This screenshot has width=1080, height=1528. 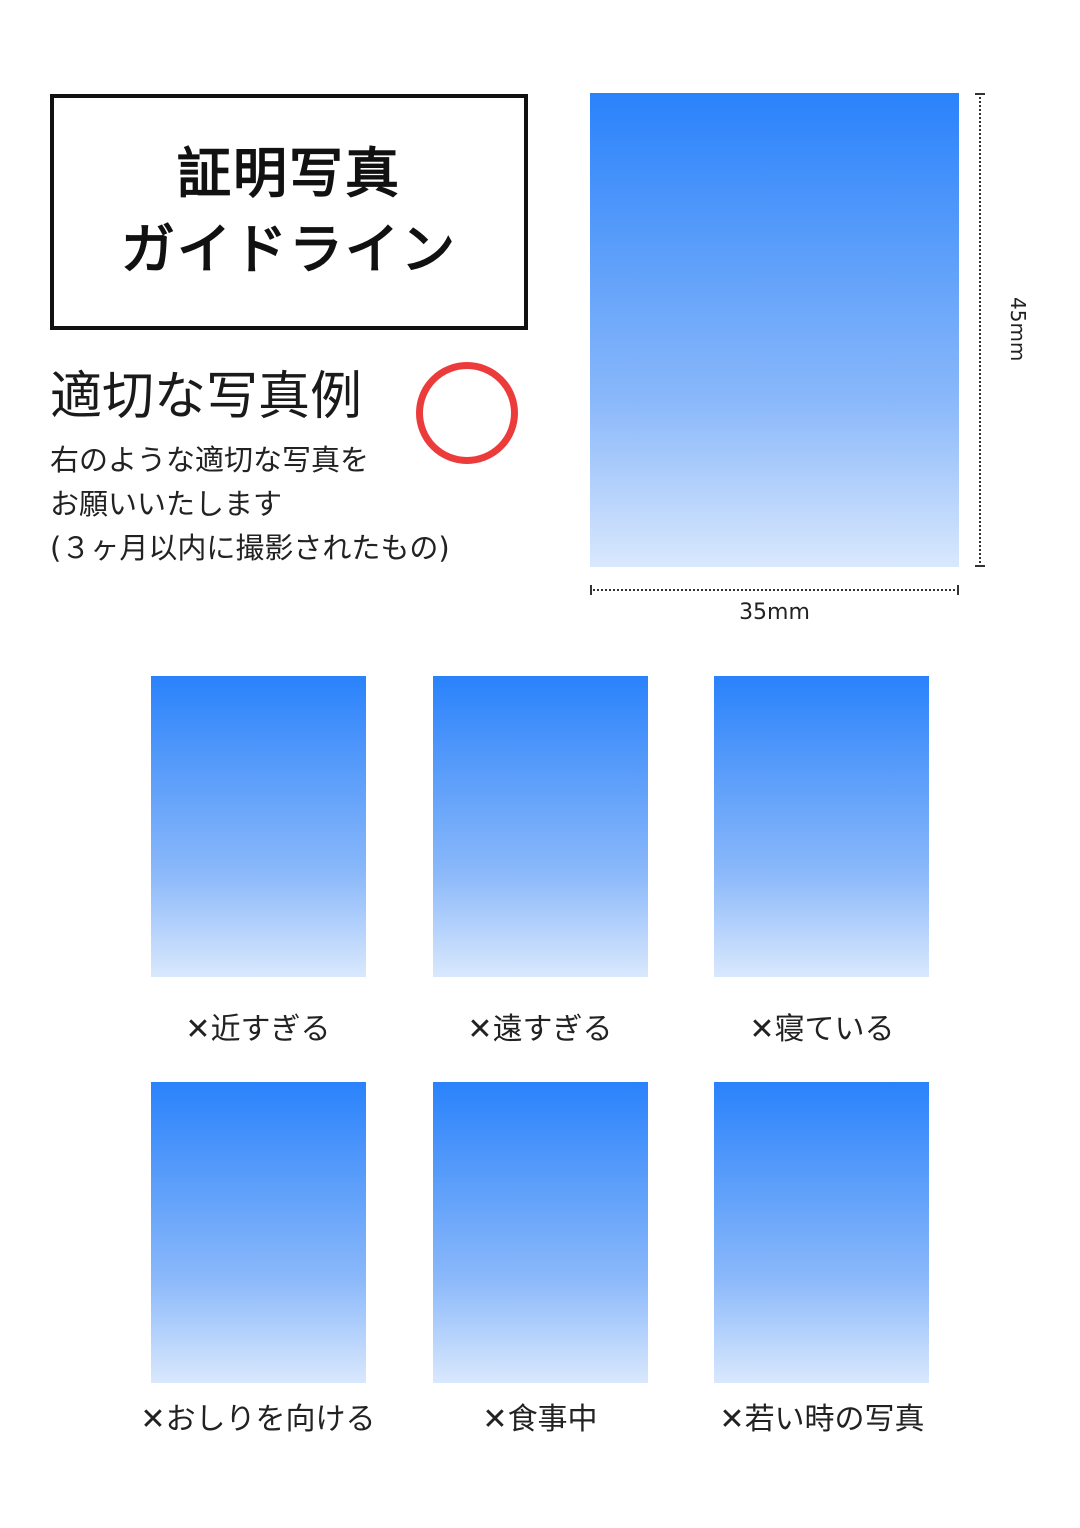 I want to click on title-line-1: 証明写真, so click(x=289, y=173).